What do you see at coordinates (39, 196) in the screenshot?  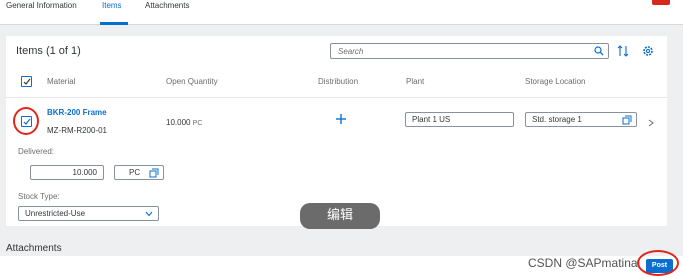 I see `stock-type-label: Stock Type:` at bounding box center [39, 196].